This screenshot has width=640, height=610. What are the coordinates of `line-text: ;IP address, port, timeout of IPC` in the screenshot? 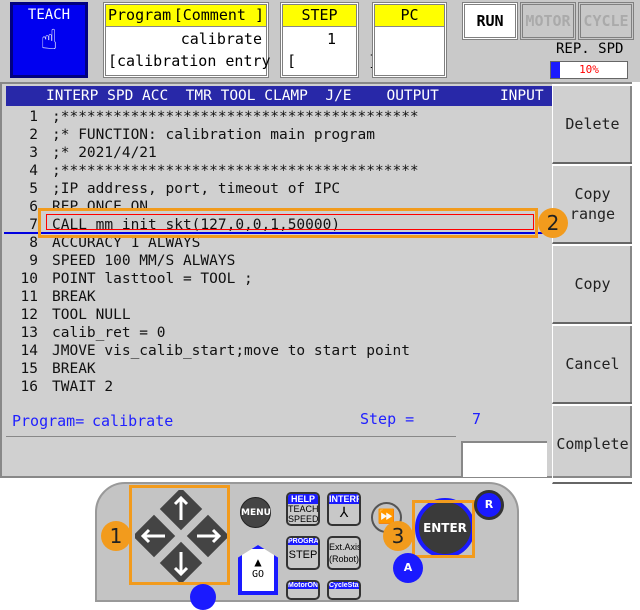 It's located at (196, 189).